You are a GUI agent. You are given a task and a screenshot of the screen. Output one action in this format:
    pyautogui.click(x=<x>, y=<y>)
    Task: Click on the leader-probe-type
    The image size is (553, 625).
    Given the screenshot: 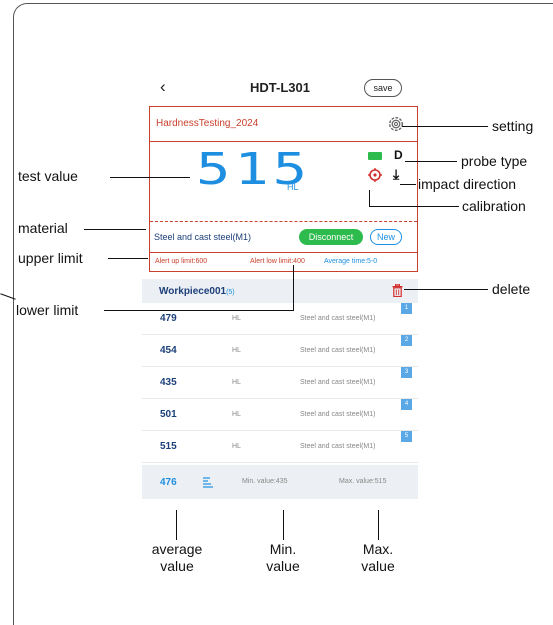 What is the action you would take?
    pyautogui.click(x=431, y=161)
    